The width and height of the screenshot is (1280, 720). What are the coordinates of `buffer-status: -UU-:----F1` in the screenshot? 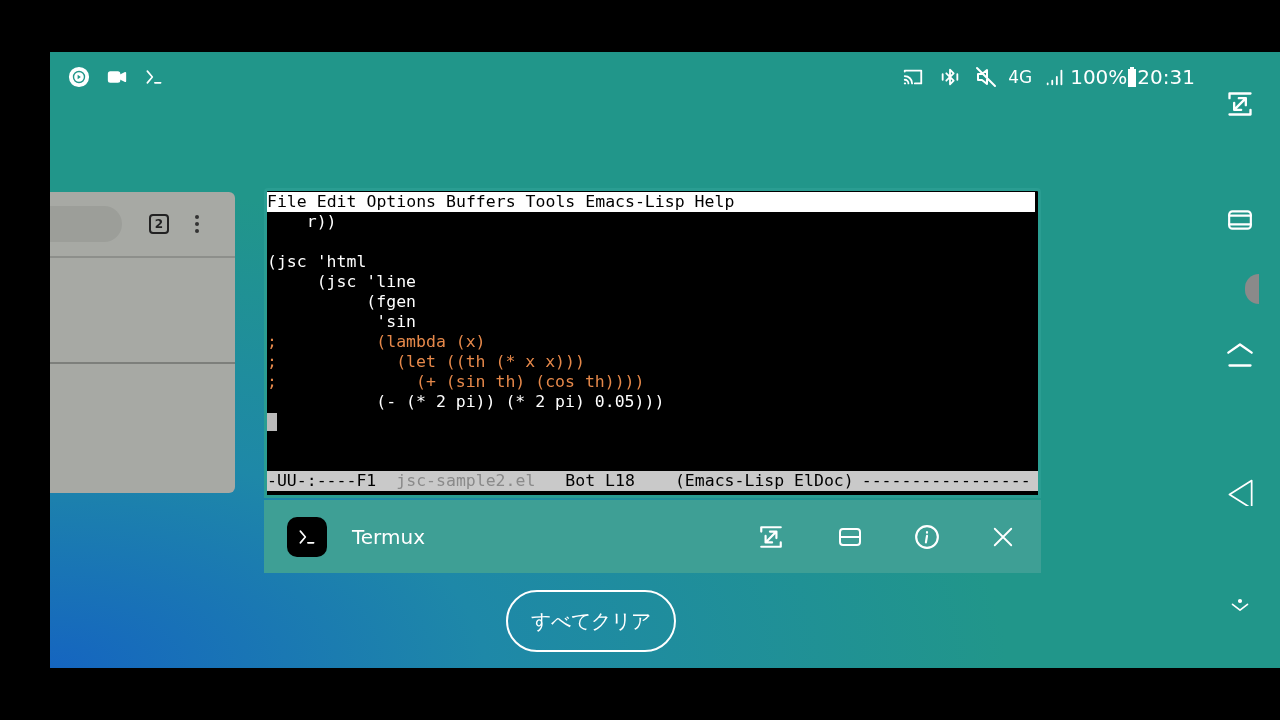 It's located at (322, 481).